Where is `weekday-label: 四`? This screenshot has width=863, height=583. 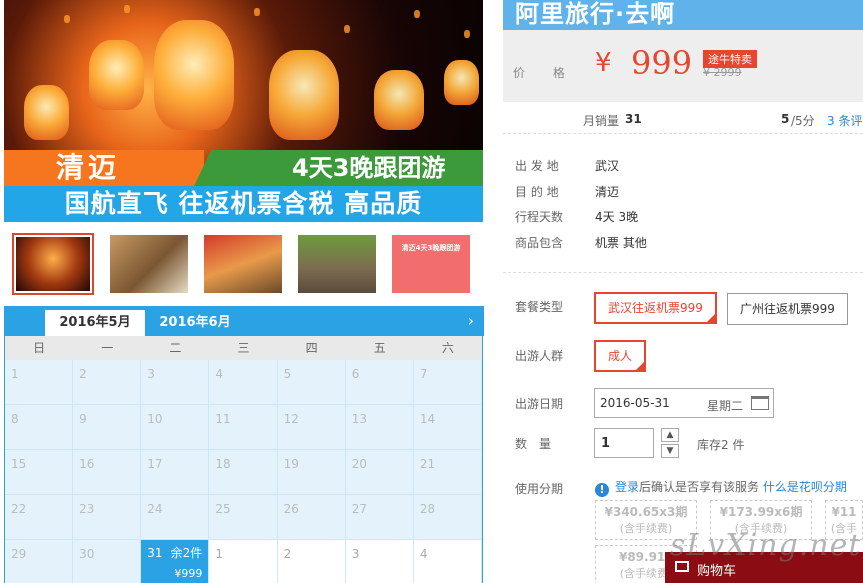
weekday-label: 四 is located at coordinates (311, 348).